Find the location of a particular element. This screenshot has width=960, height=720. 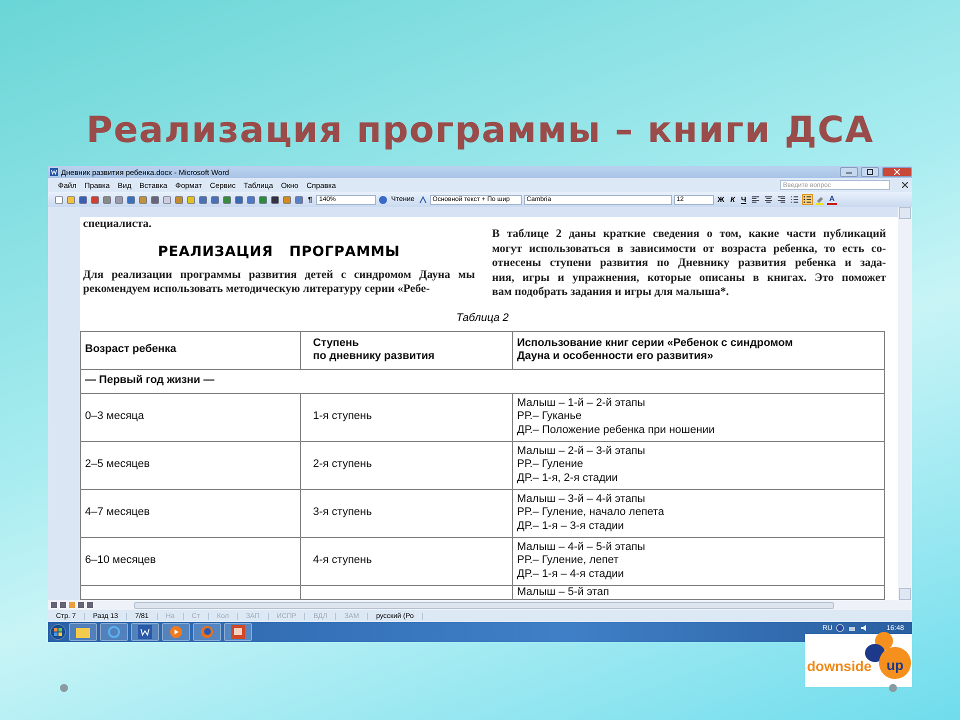

numbering-button is located at coordinates (794, 199).